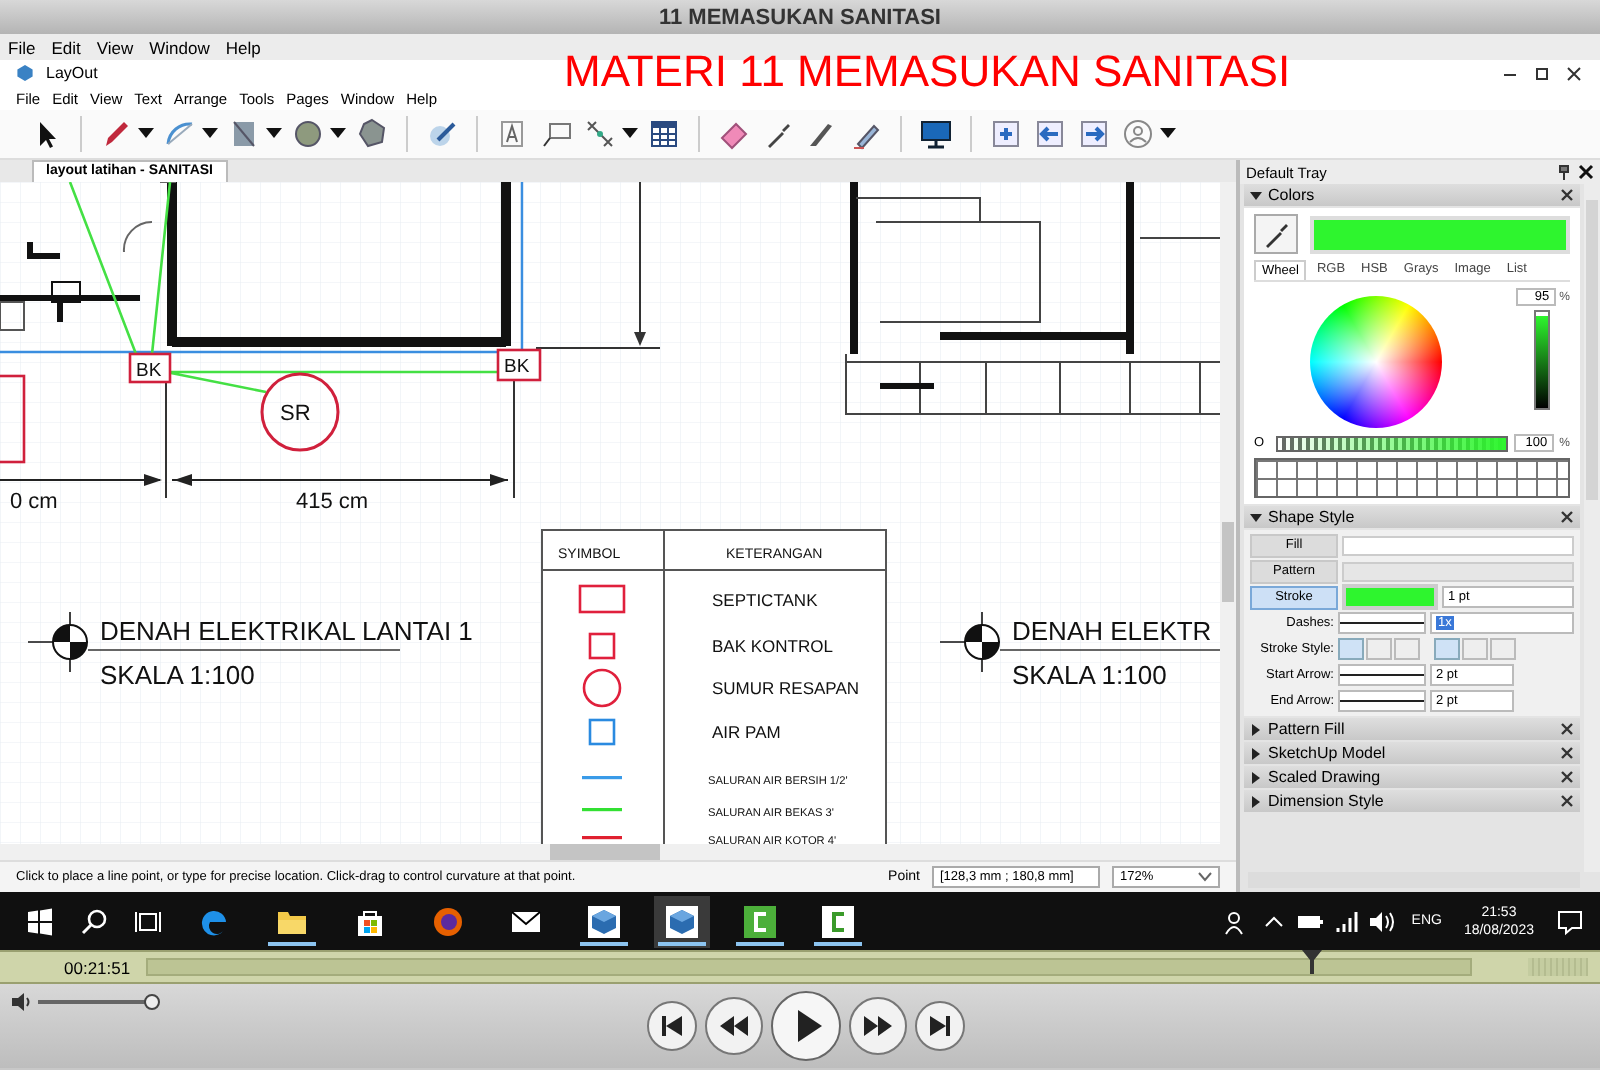 The width and height of the screenshot is (1600, 1070). Describe the element at coordinates (25, 73) in the screenshot. I see `app-logo-icon` at that location.